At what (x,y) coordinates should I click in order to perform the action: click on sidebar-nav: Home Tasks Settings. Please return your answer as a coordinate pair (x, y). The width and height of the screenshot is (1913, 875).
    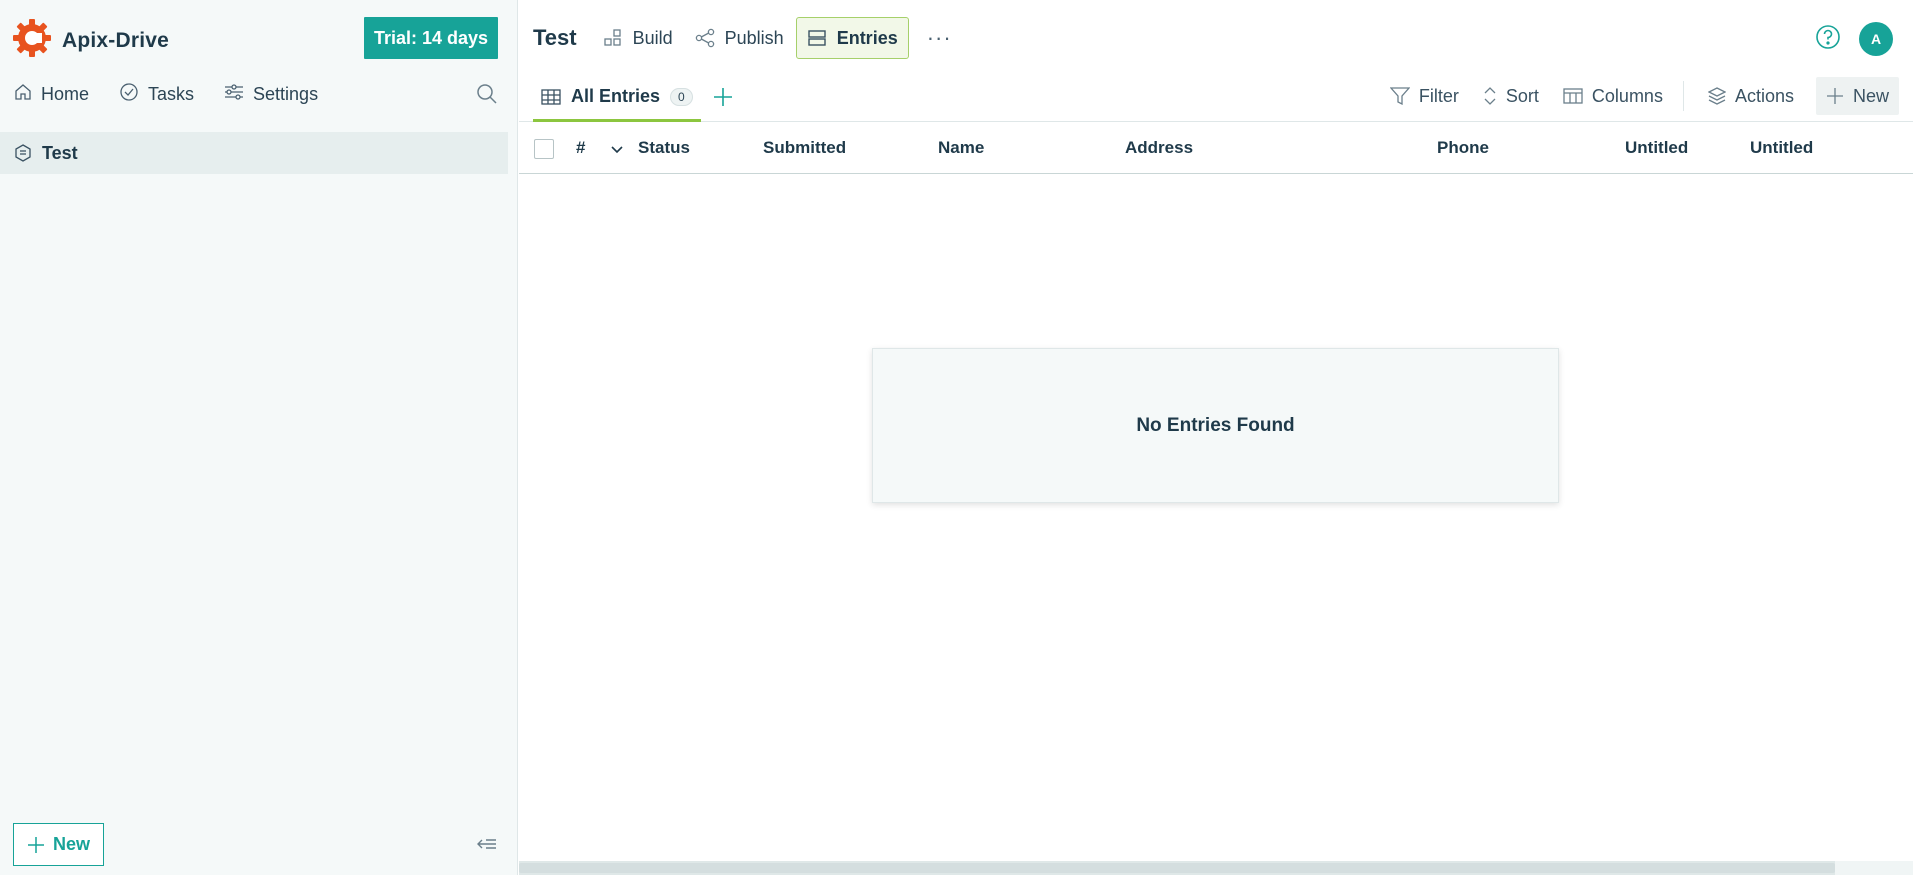
    Looking at the image, I should click on (181, 94).